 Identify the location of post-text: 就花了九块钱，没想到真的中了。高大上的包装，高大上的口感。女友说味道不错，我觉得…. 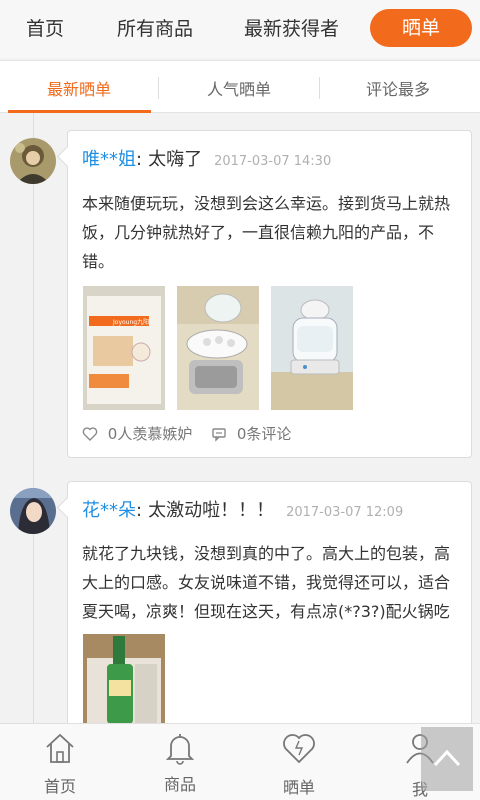
(266, 582).